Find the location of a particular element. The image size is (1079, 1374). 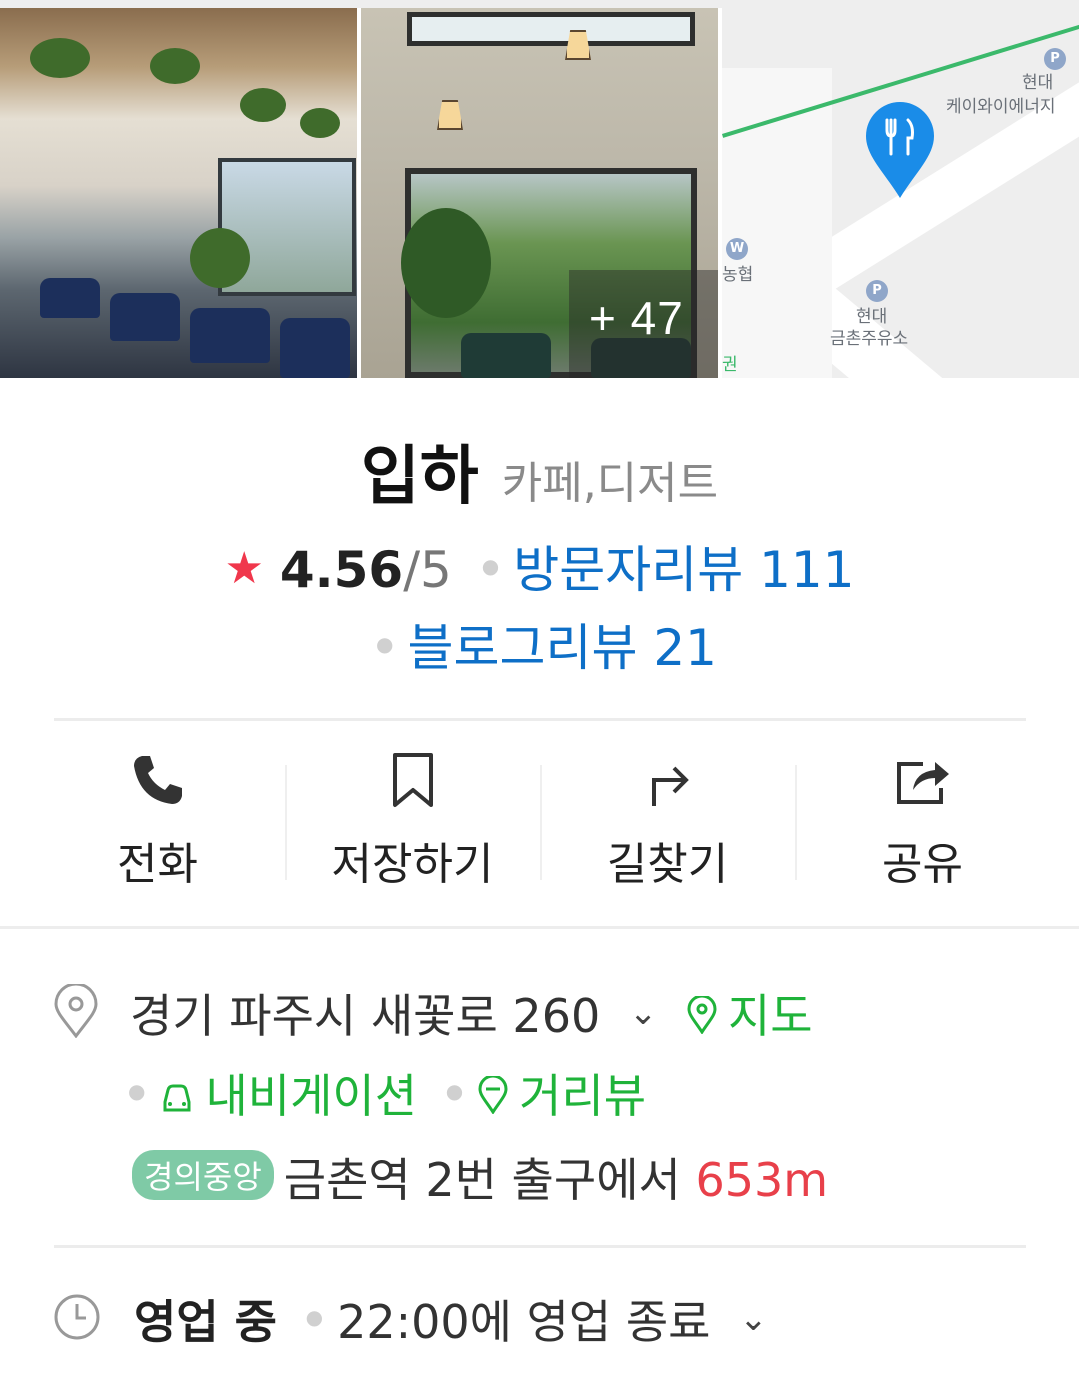

map-link: 지도 is located at coordinates (749, 1016).